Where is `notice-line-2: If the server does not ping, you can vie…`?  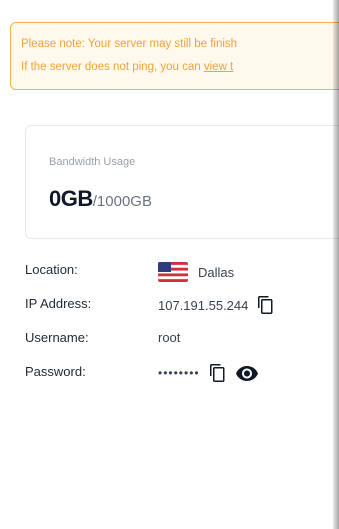 notice-line-2: If the server does not ping, you can vie… is located at coordinates (180, 67).